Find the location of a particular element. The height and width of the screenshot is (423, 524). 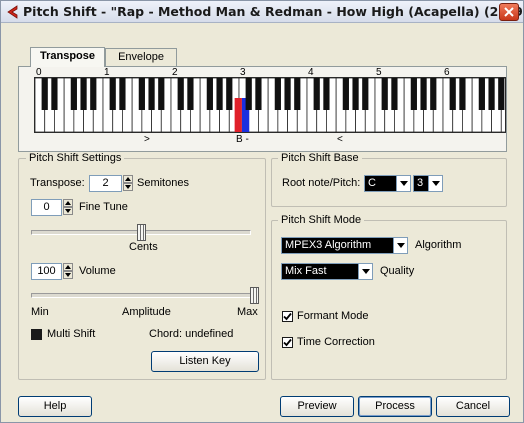

volume-slider-track is located at coordinates (145, 295).